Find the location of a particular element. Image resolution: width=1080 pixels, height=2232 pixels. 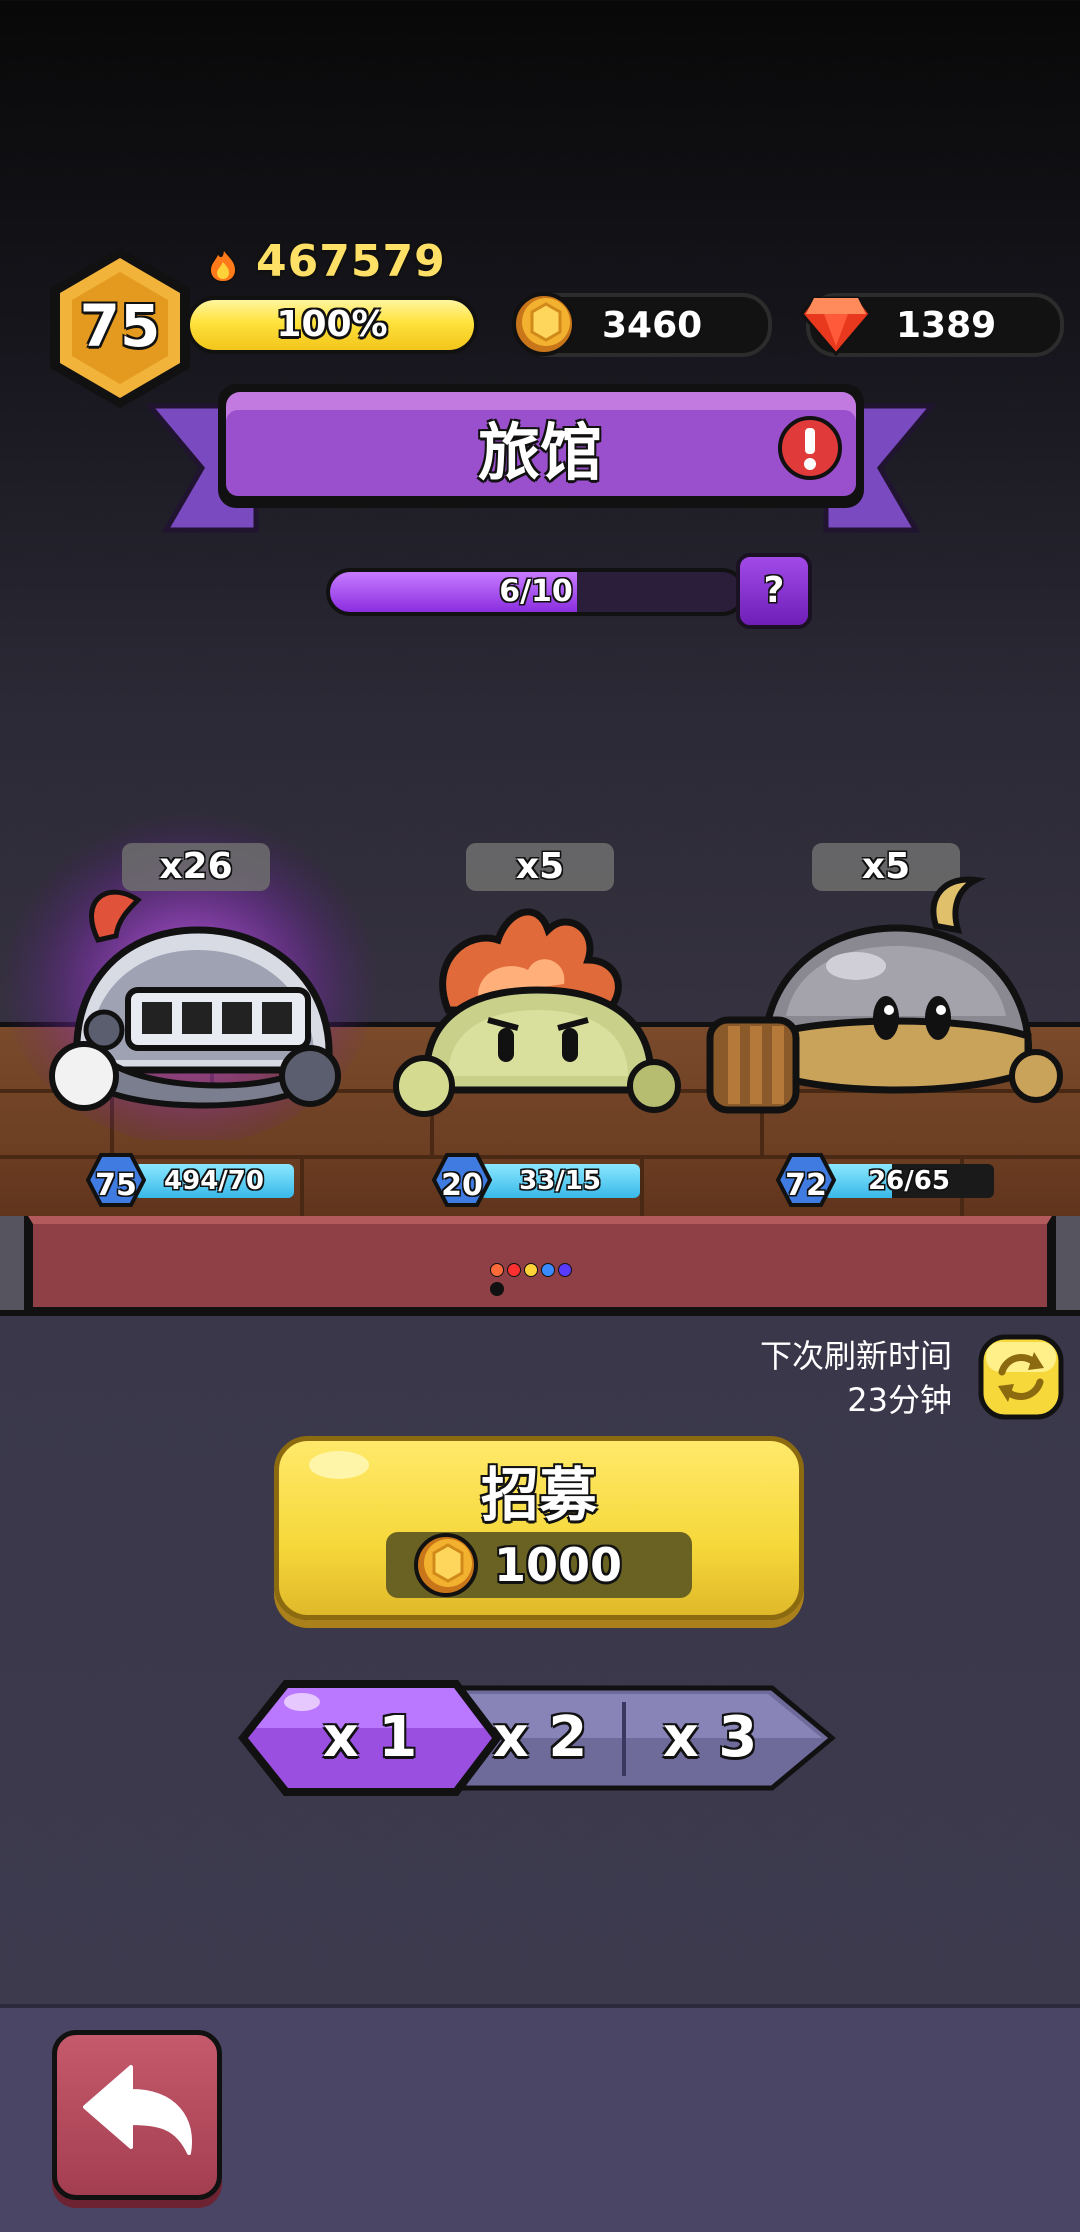

hero-count-badge: x5 is located at coordinates (540, 867).